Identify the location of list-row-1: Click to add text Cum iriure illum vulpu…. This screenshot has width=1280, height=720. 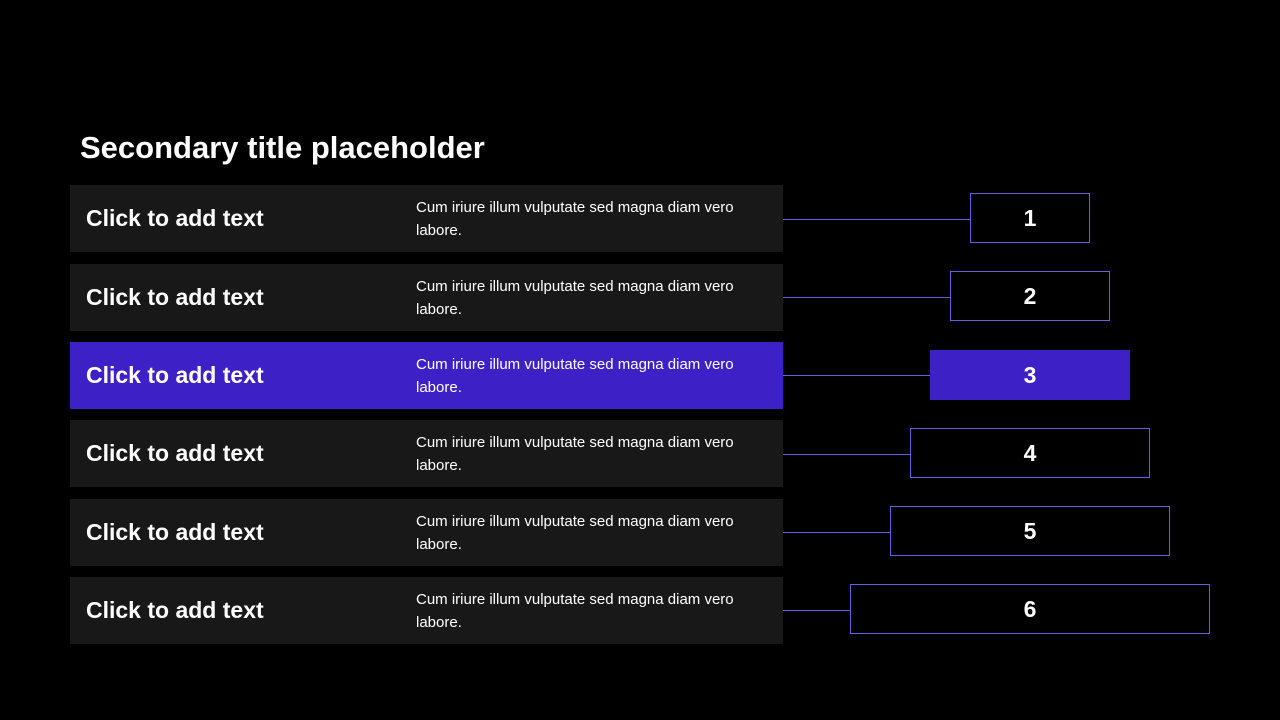
(426, 218).